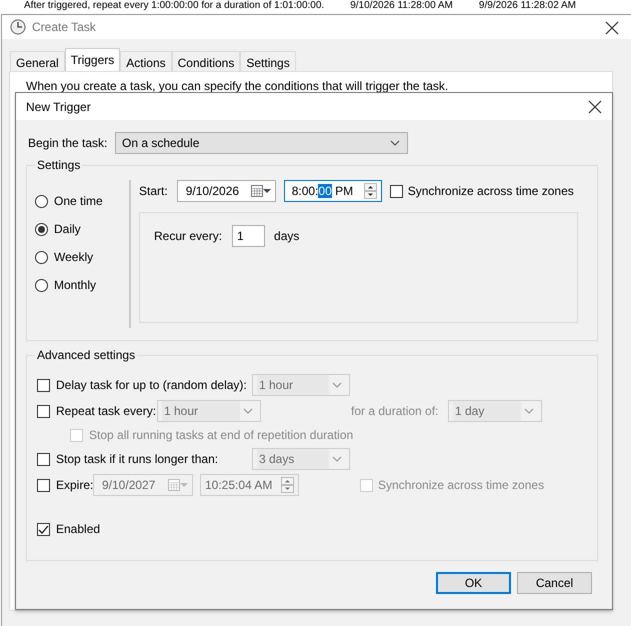 This screenshot has width=631, height=626. I want to click on background-text: After triggered, repeat every 1:00:00:00 for a duration of 1:01:00:00., so click(174, 6).